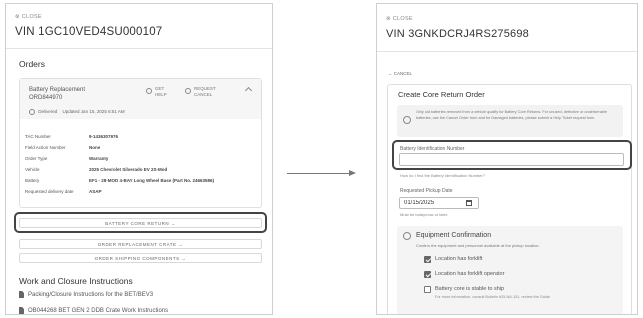 The height and width of the screenshot is (318, 643). What do you see at coordinates (464, 274) in the screenshot?
I see `checkbox-forklift-operator: Location has forklift operator` at bounding box center [464, 274].